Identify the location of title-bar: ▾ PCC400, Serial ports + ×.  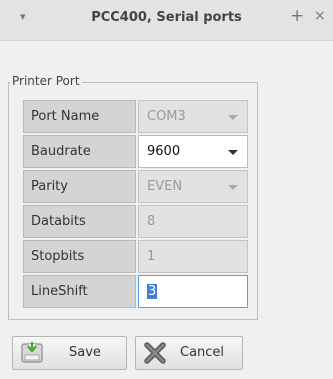
(166, 20).